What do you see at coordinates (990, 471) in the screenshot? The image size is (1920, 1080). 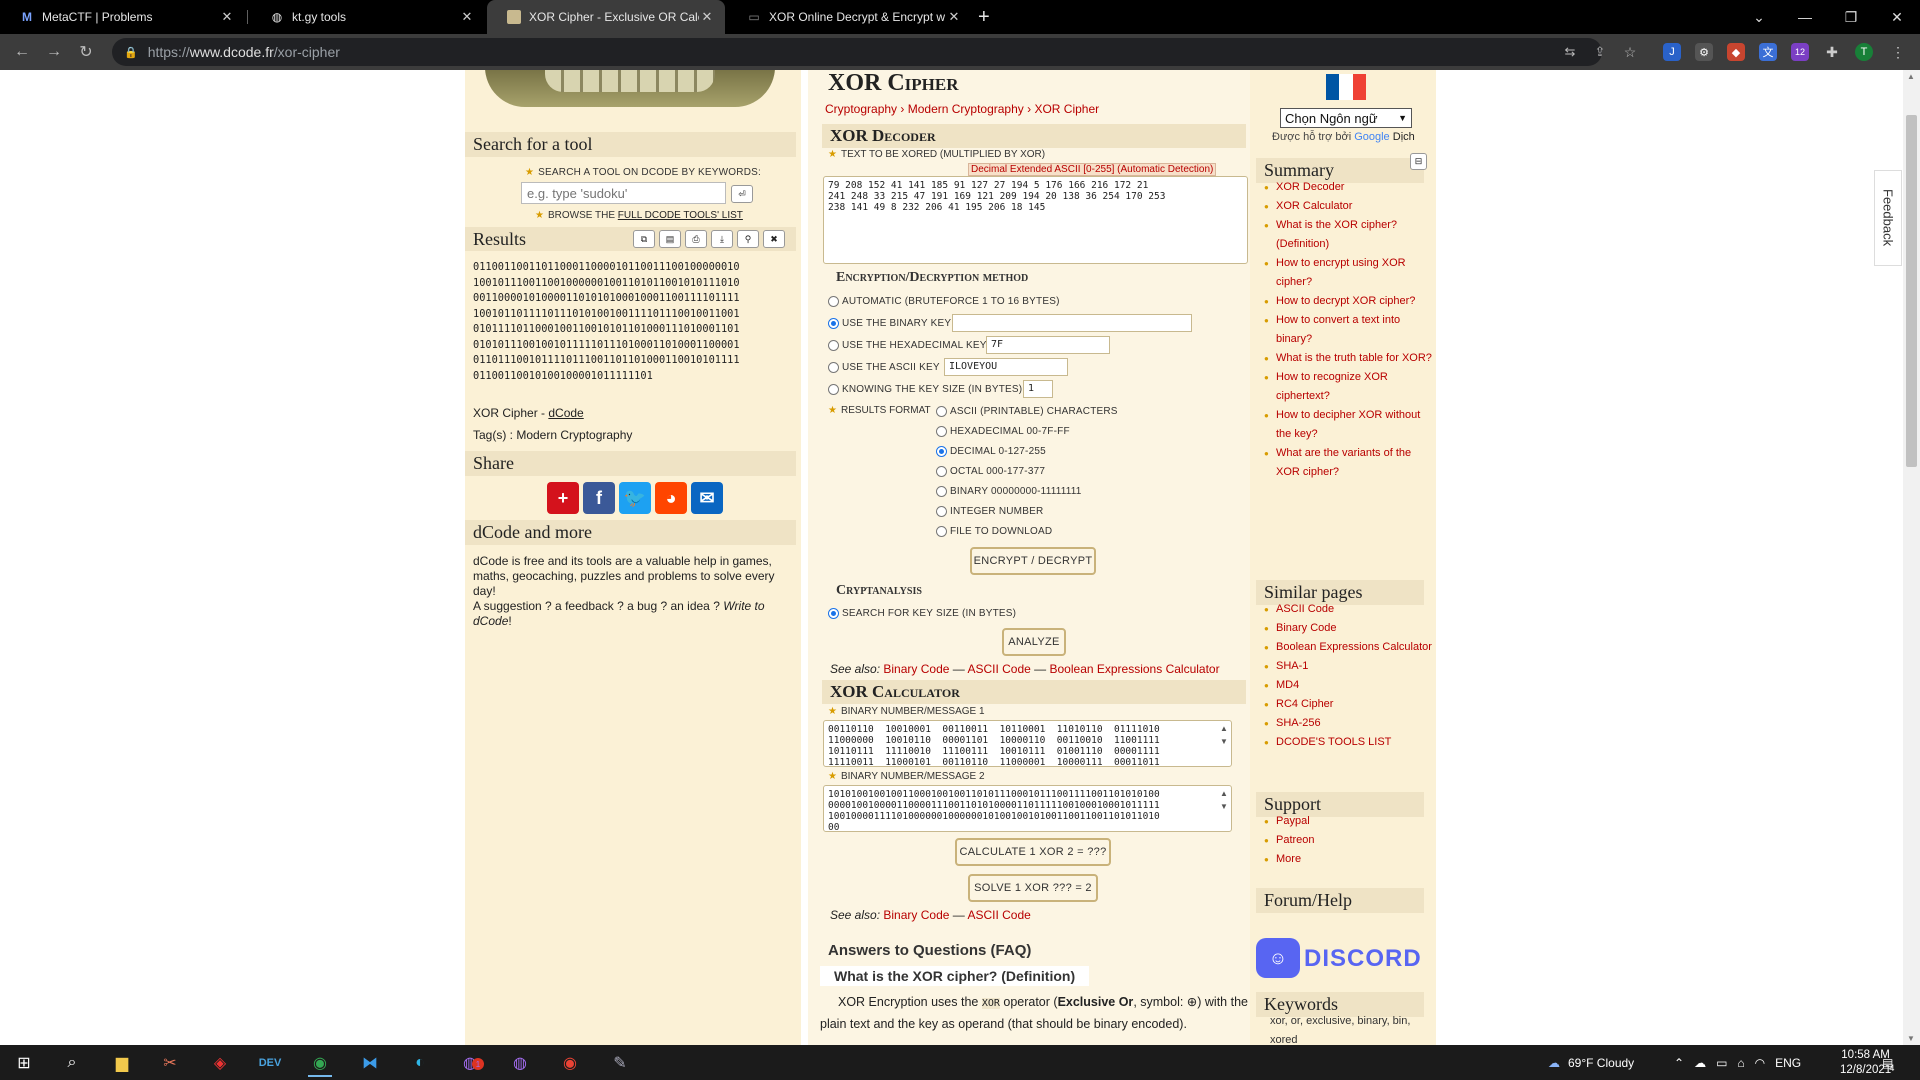 I see `format-octal: OCTAL 000-177-377` at bounding box center [990, 471].